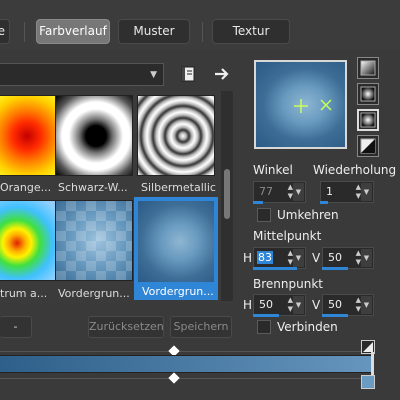  What do you see at coordinates (368, 120) in the screenshot?
I see `radial-style-icon` at bounding box center [368, 120].